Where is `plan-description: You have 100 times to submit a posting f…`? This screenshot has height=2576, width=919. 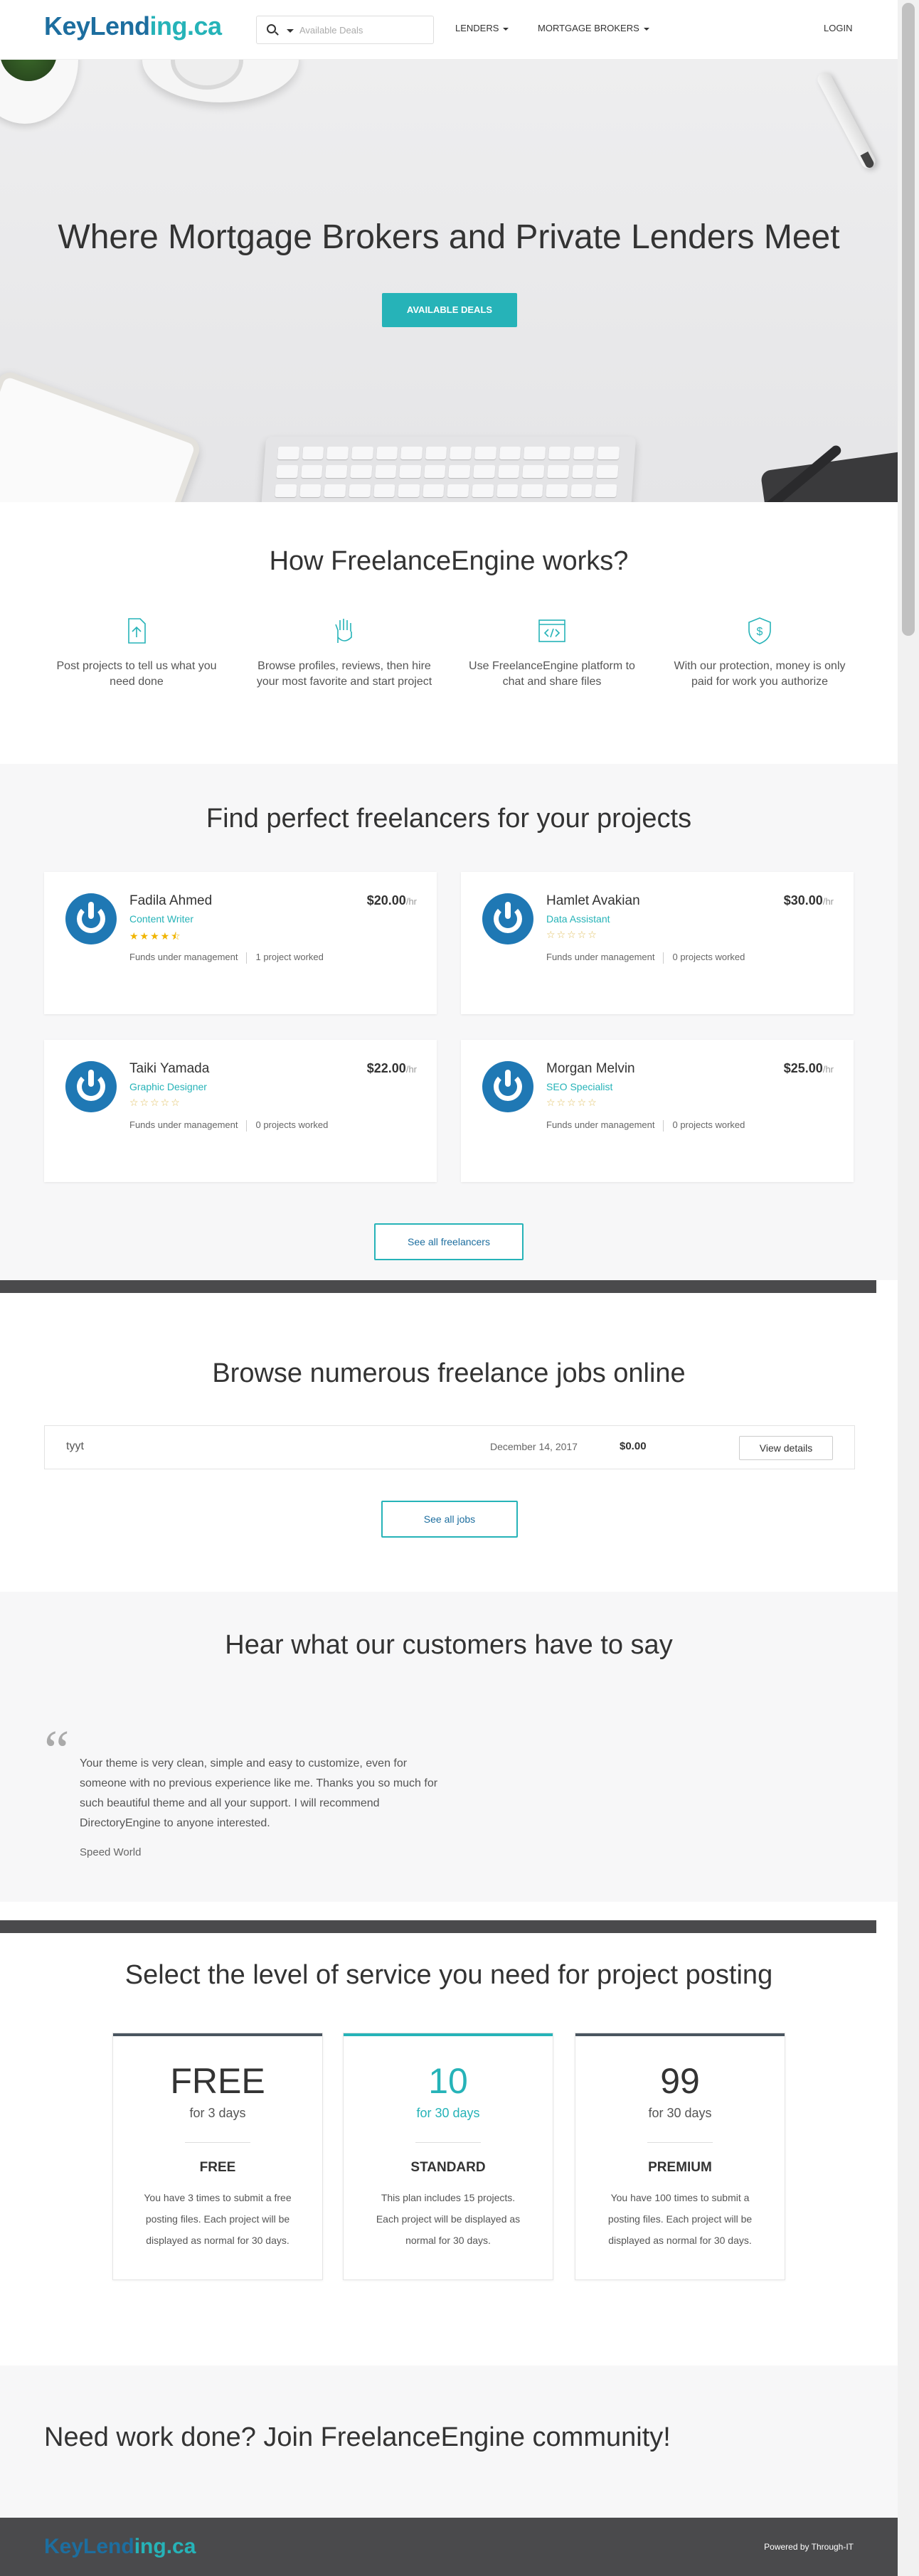
plan-description: You have 100 times to submit a posting f… is located at coordinates (680, 2219).